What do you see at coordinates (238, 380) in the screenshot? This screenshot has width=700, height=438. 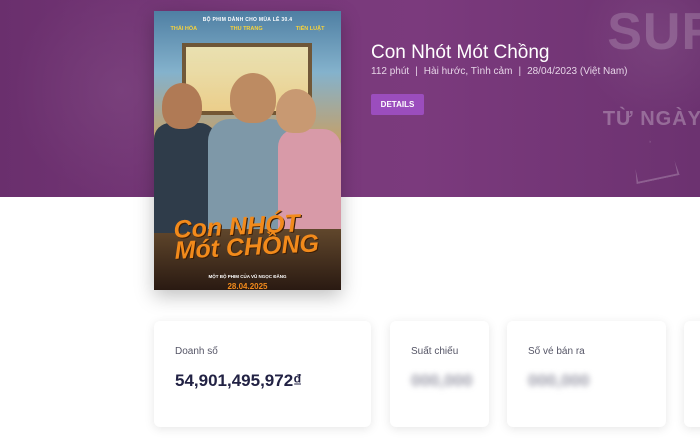 I see `stat-value: 54,901,495,972₫` at bounding box center [238, 380].